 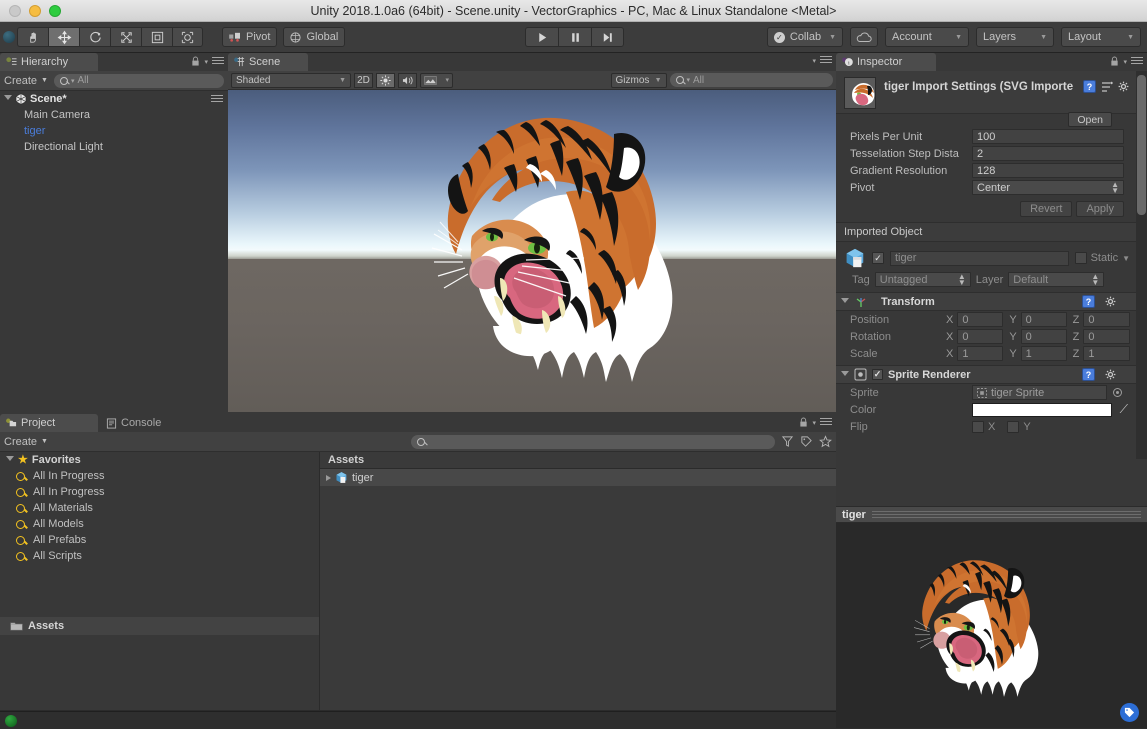 I want to click on project-search-input, so click(x=593, y=441).